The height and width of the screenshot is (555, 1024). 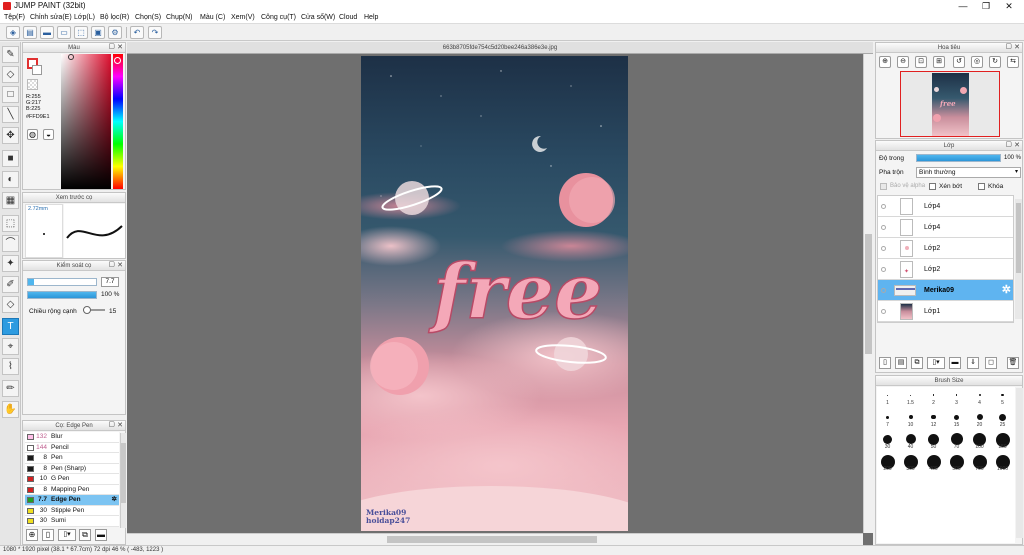 What do you see at coordinates (318, 17) in the screenshot?
I see `menu-window: Cửa sổ(W)` at bounding box center [318, 17].